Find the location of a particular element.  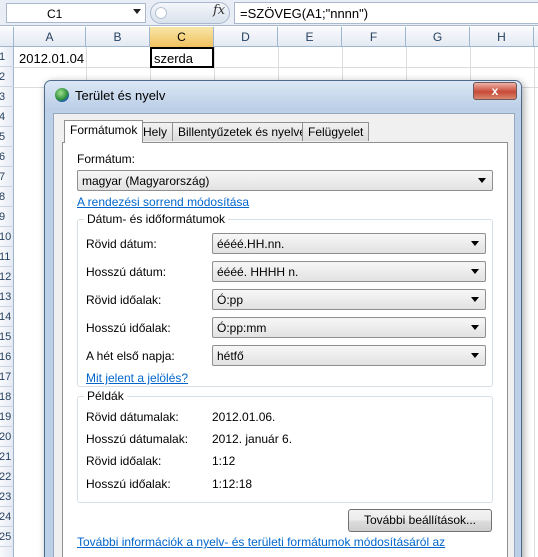

column-header-row: A B C D E F G H is located at coordinates (269, 37).